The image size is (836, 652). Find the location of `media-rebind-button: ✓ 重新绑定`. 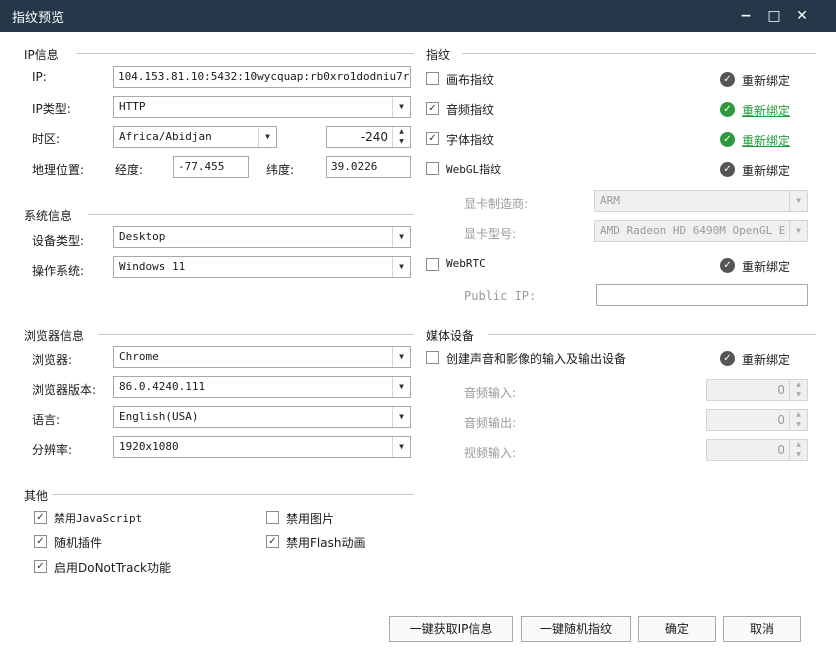

media-rebind-button: ✓ 重新绑定 is located at coordinates (770, 359).